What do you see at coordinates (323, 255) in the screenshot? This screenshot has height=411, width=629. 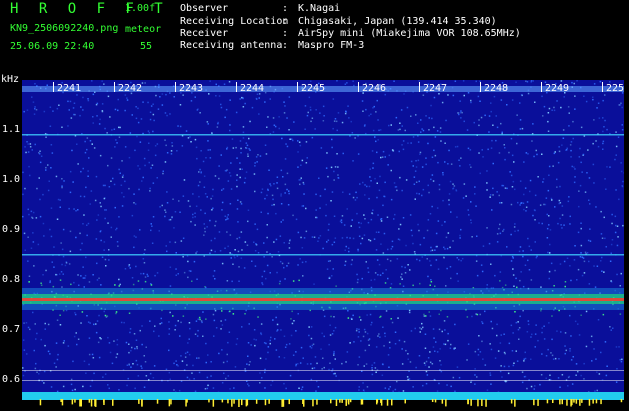 I see `signal-line-0-85khz` at bounding box center [323, 255].